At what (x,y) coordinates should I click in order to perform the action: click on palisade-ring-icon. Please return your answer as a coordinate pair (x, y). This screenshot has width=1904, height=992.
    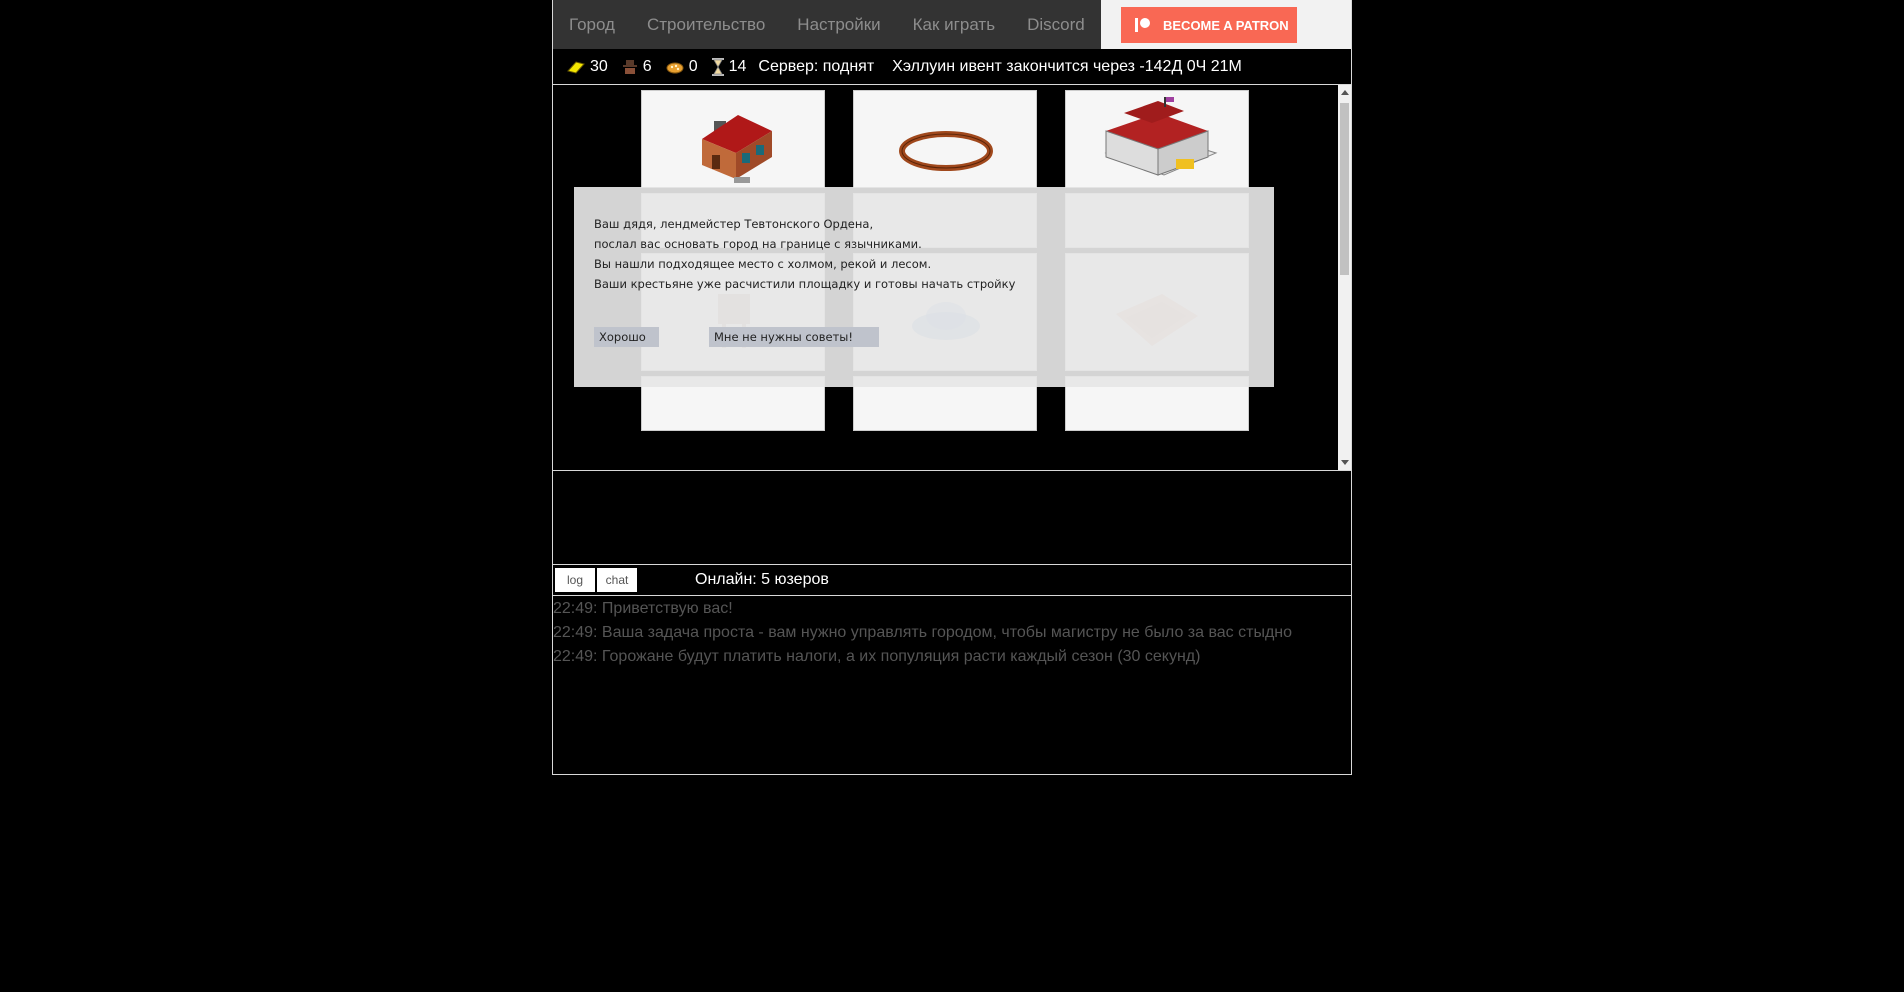
    Looking at the image, I should click on (946, 151).